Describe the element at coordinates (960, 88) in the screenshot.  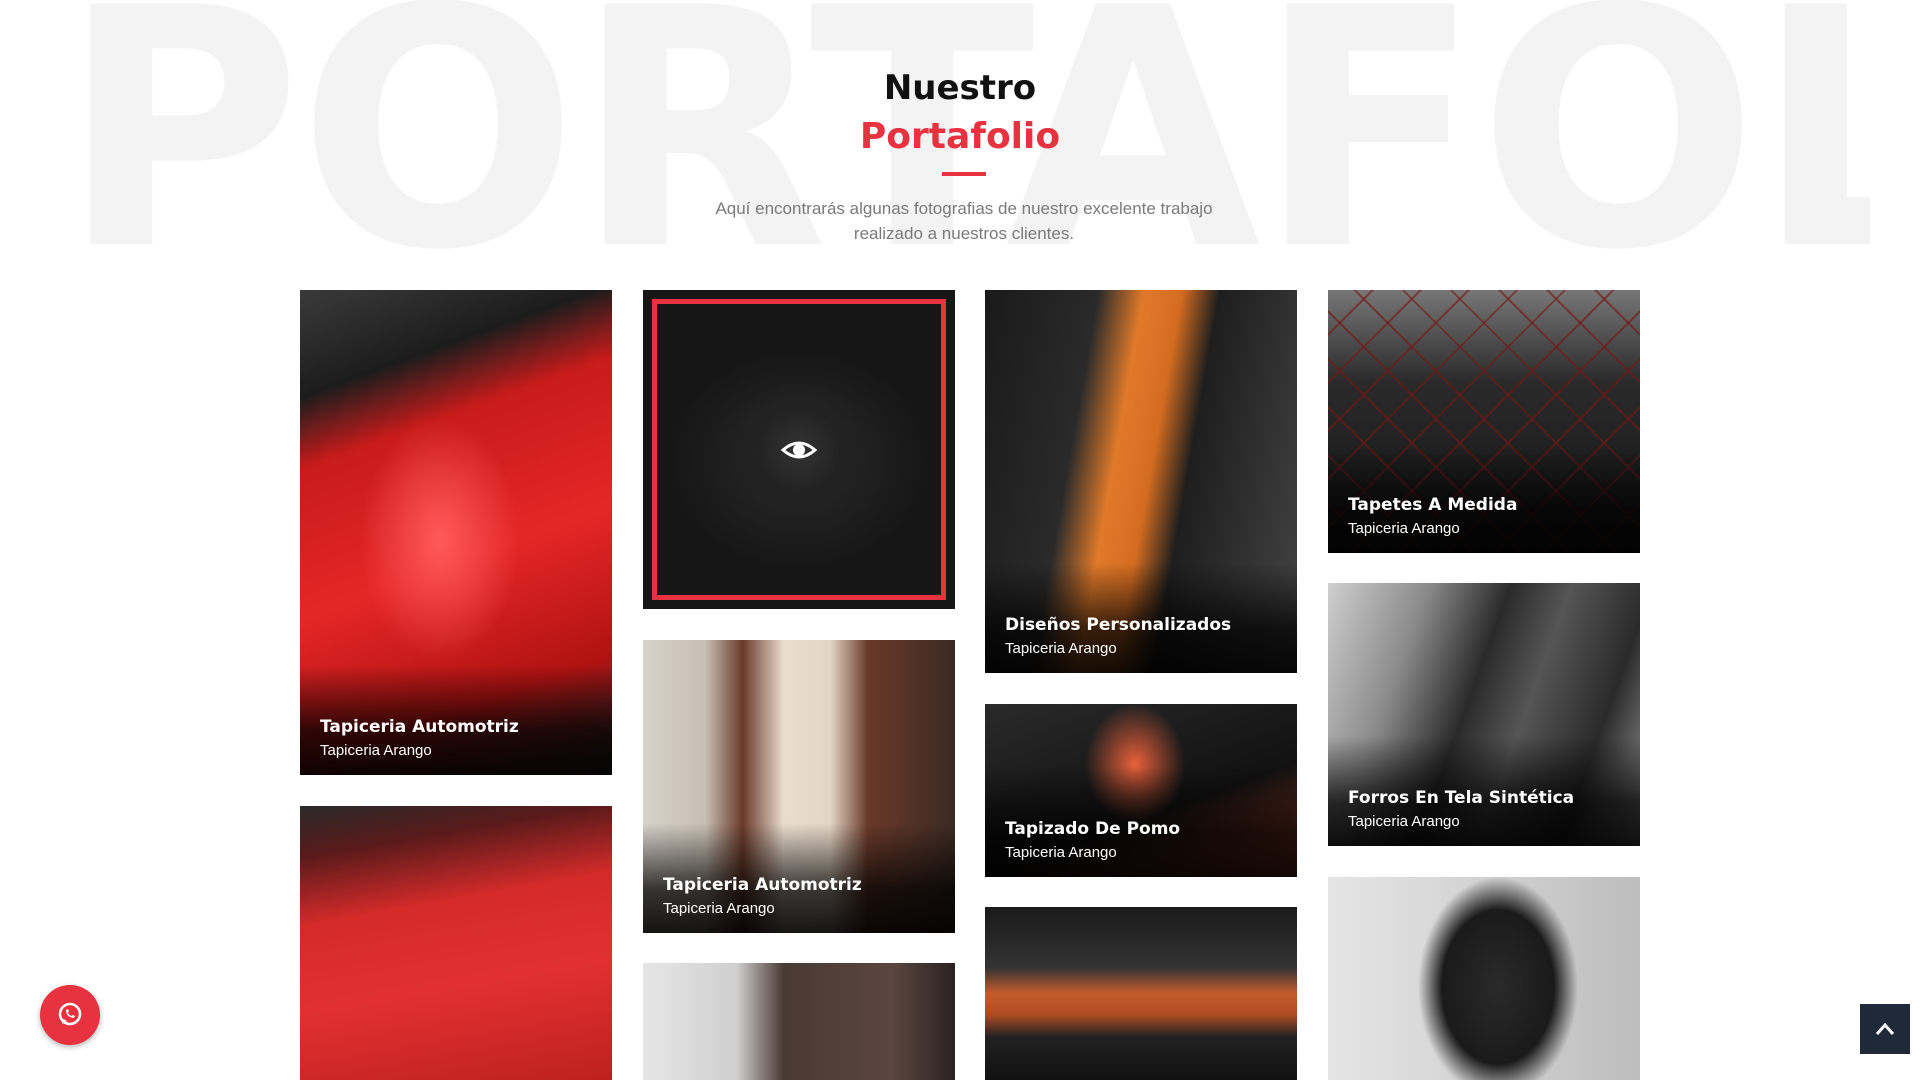
I see `section-title-small: Nuestro` at that location.